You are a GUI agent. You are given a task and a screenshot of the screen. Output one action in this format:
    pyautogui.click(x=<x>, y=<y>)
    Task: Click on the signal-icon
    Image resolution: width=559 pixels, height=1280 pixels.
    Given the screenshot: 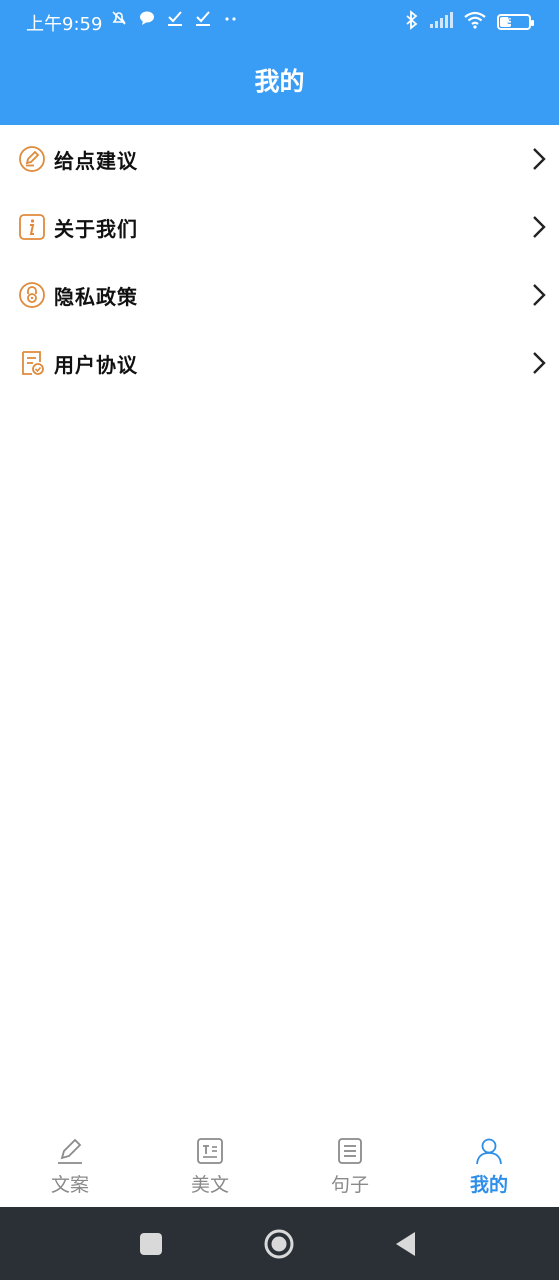 What is the action you would take?
    pyautogui.click(x=441, y=22)
    